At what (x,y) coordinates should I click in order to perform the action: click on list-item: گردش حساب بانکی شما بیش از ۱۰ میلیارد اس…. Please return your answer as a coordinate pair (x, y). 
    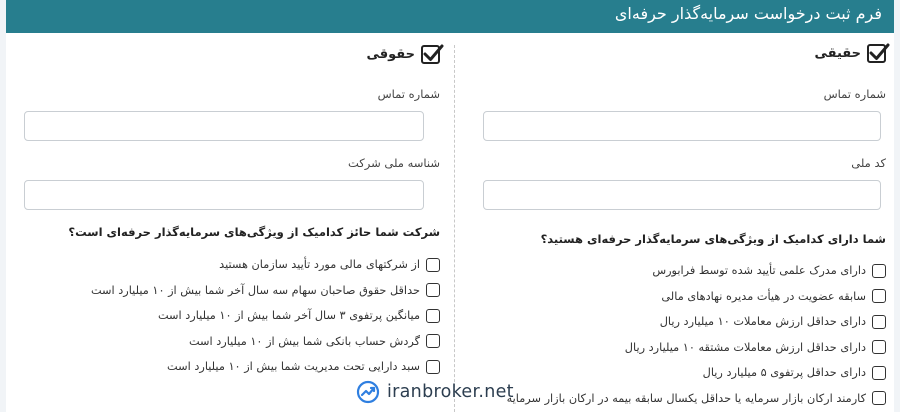
    Looking at the image, I should click on (265, 342).